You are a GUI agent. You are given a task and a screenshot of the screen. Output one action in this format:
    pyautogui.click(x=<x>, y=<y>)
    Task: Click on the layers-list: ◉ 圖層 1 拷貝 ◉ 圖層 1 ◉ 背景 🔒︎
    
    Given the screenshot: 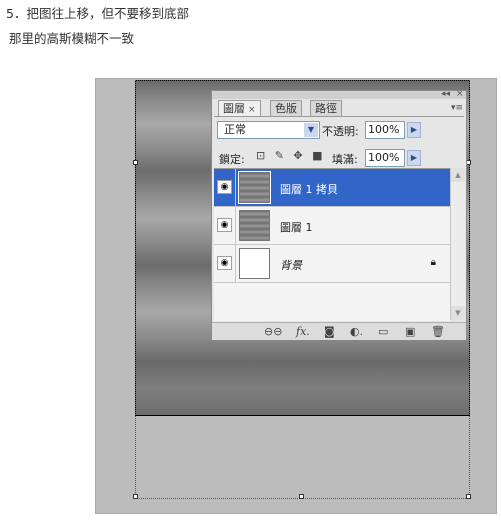 What is the action you would take?
    pyautogui.click(x=332, y=244)
    